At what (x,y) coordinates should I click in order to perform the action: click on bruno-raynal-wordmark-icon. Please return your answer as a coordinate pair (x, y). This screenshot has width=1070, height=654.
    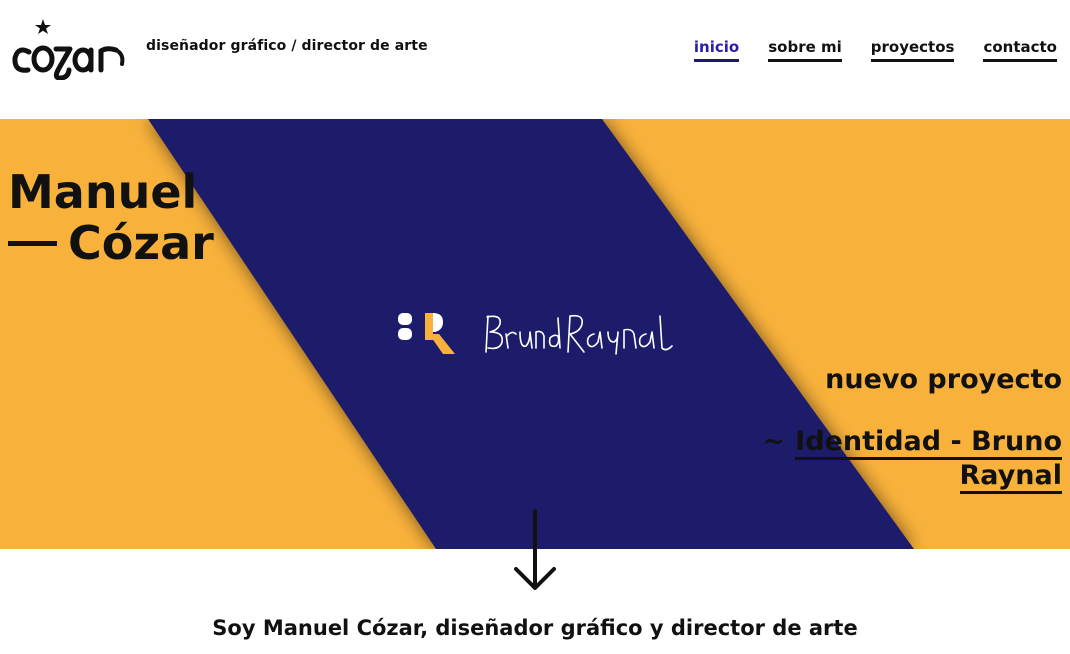
    Looking at the image, I should click on (579, 334).